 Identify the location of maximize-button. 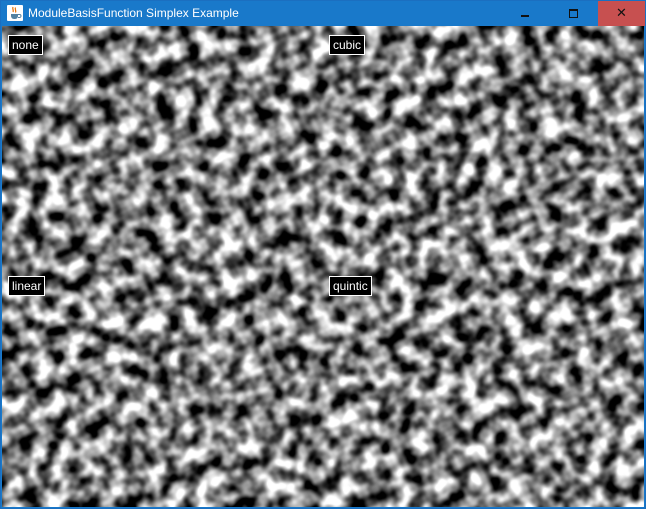
(573, 13).